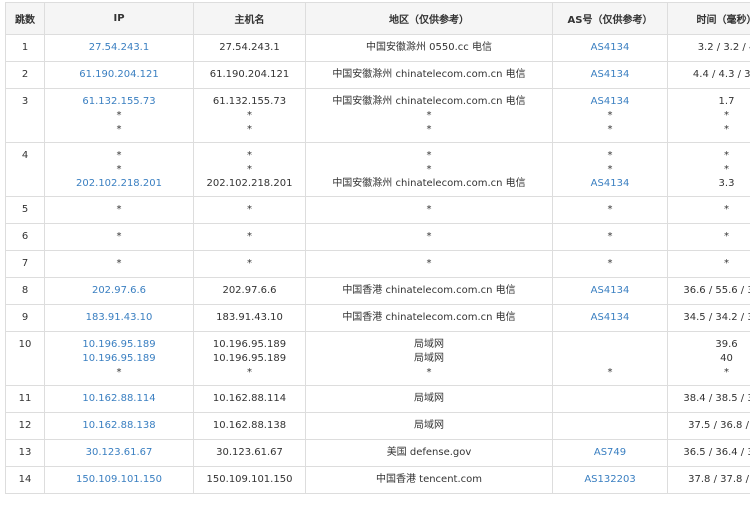 Image resolution: width=750 pixels, height=509 pixels. I want to click on hop-cell: 12, so click(25, 426).